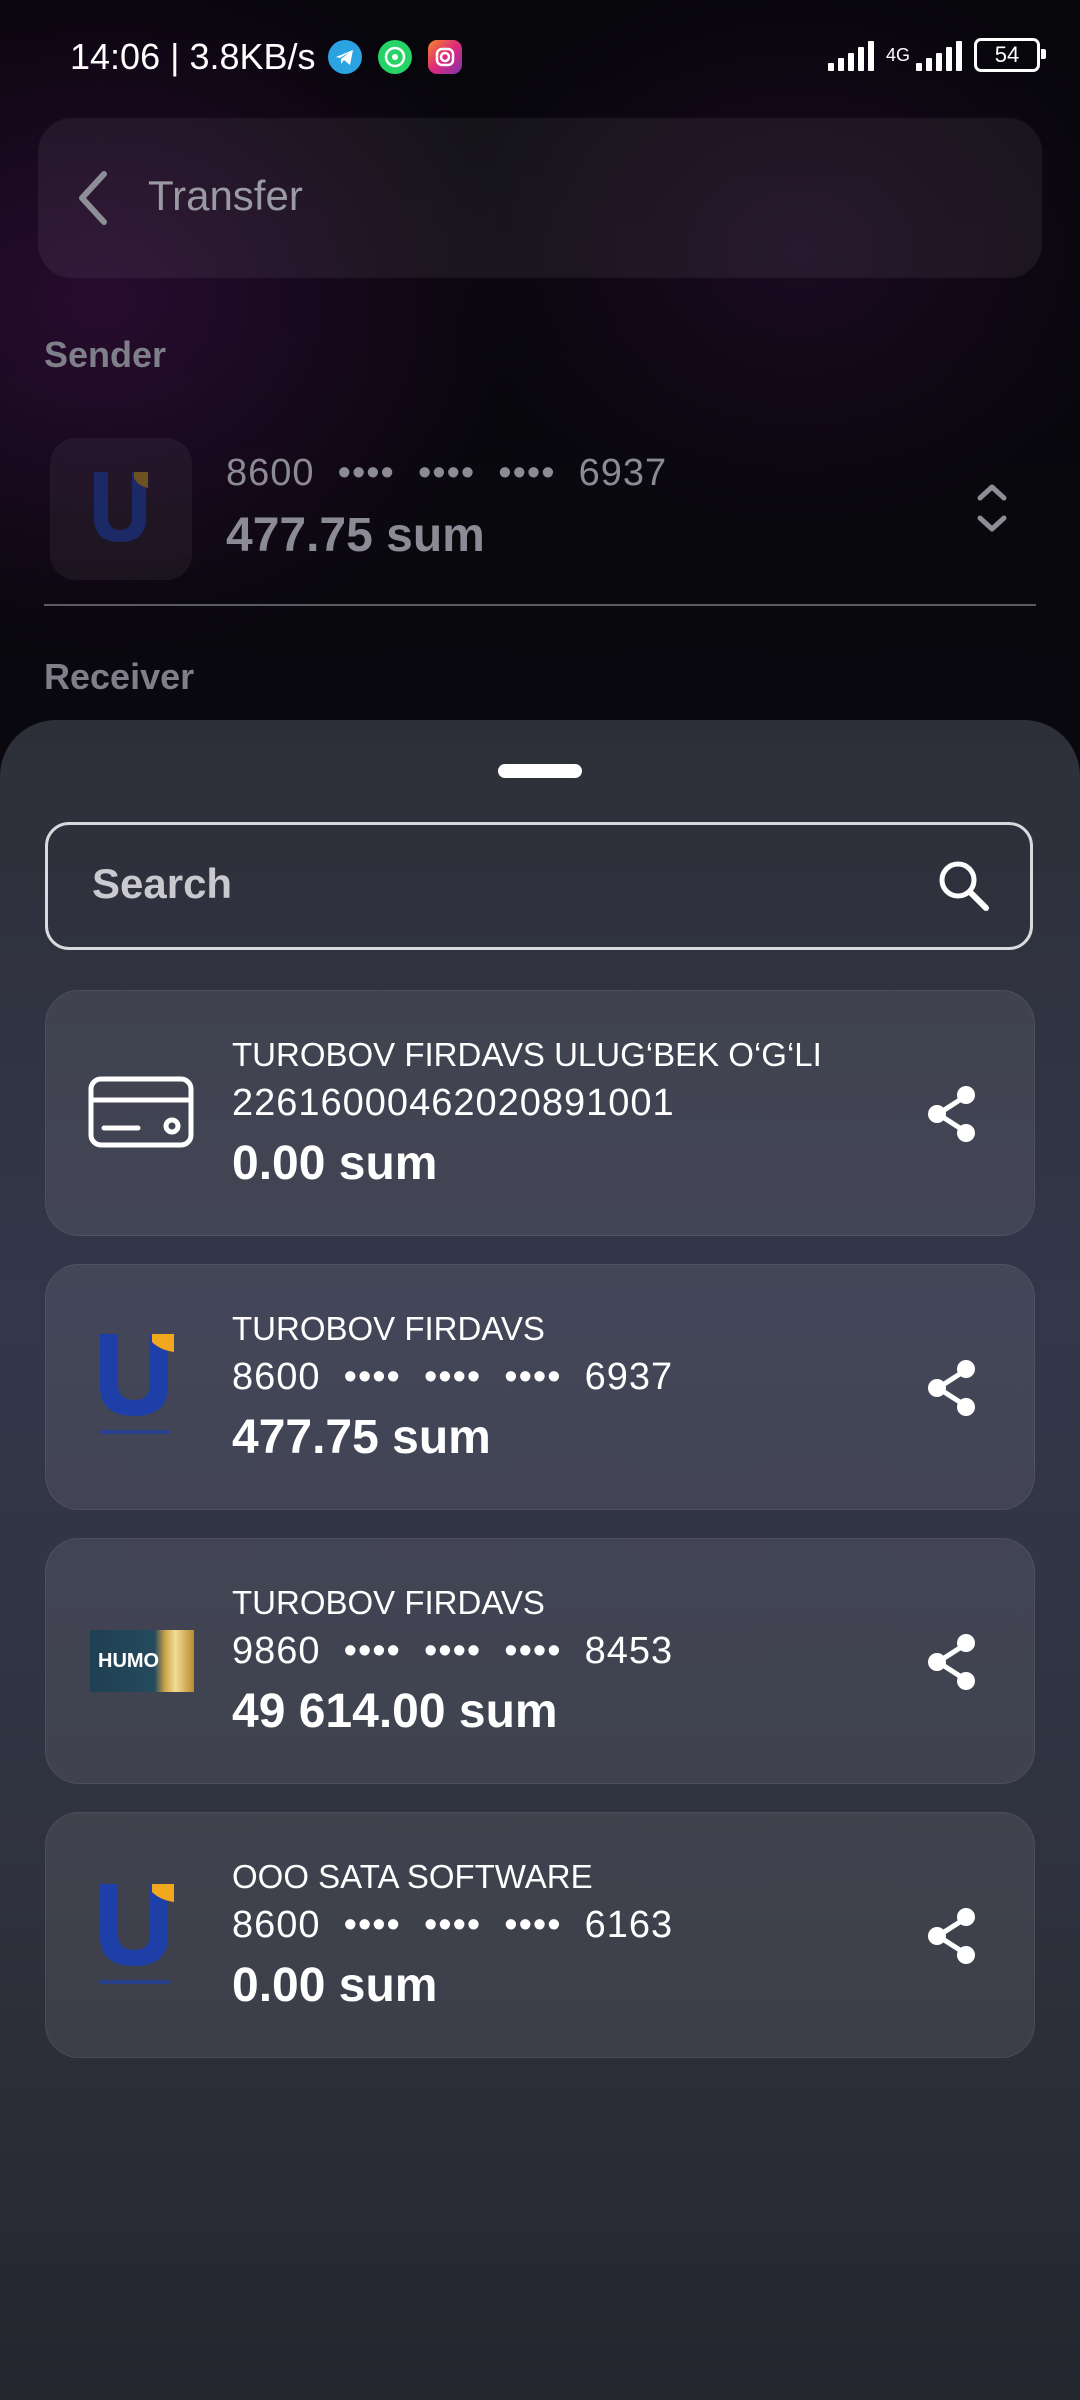 The image size is (1080, 2400). I want to click on card-icon, so click(141, 1112).